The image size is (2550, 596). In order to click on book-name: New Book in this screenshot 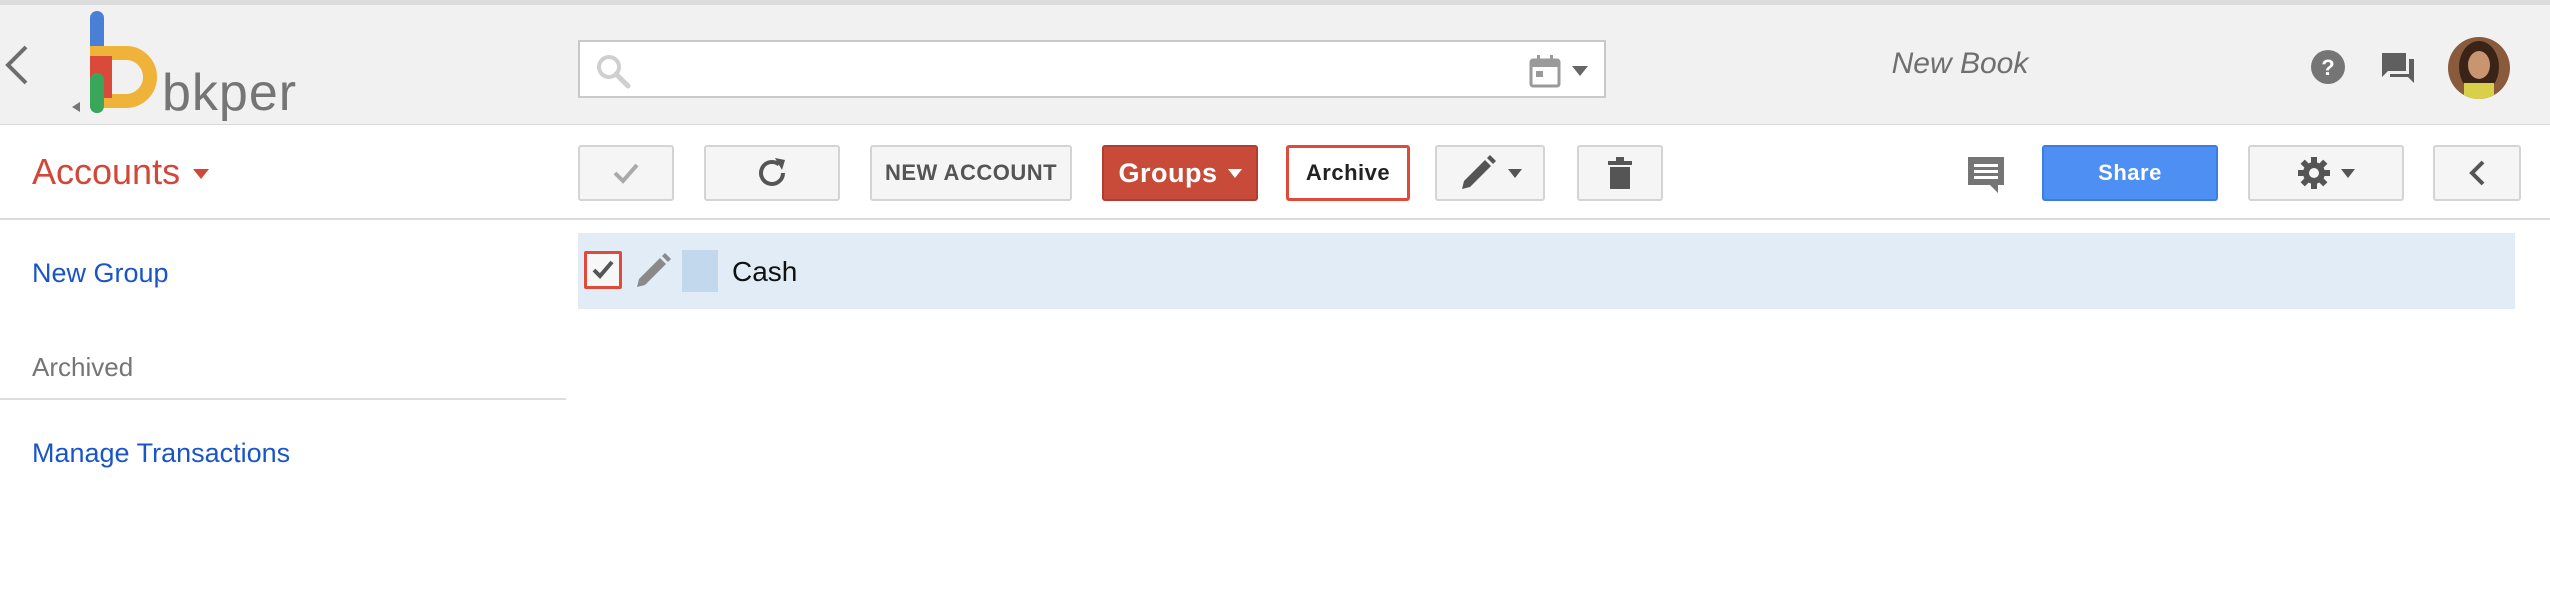, I will do `click(1960, 64)`.